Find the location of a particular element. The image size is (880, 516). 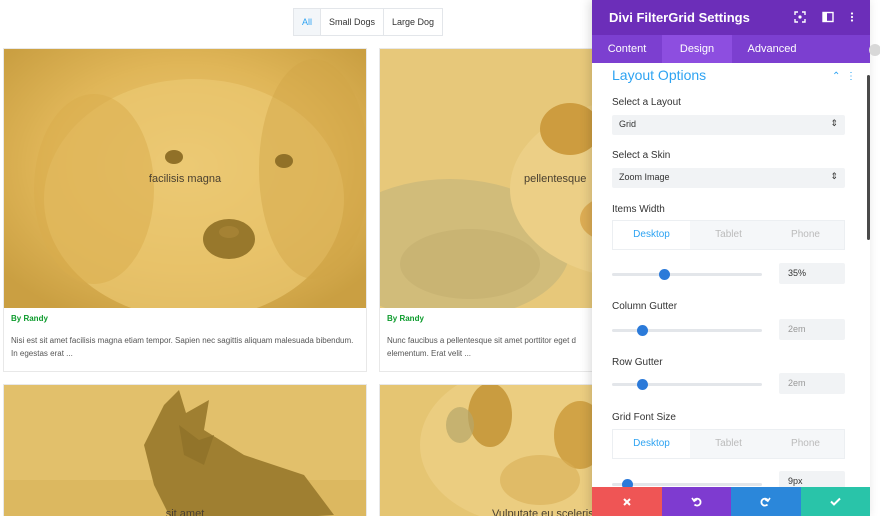

grid-font-size-input: 9px is located at coordinates (812, 479).